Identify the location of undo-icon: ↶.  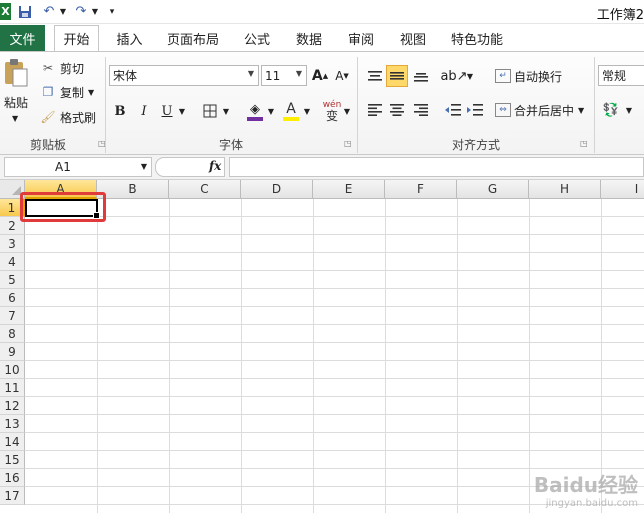
(49, 11).